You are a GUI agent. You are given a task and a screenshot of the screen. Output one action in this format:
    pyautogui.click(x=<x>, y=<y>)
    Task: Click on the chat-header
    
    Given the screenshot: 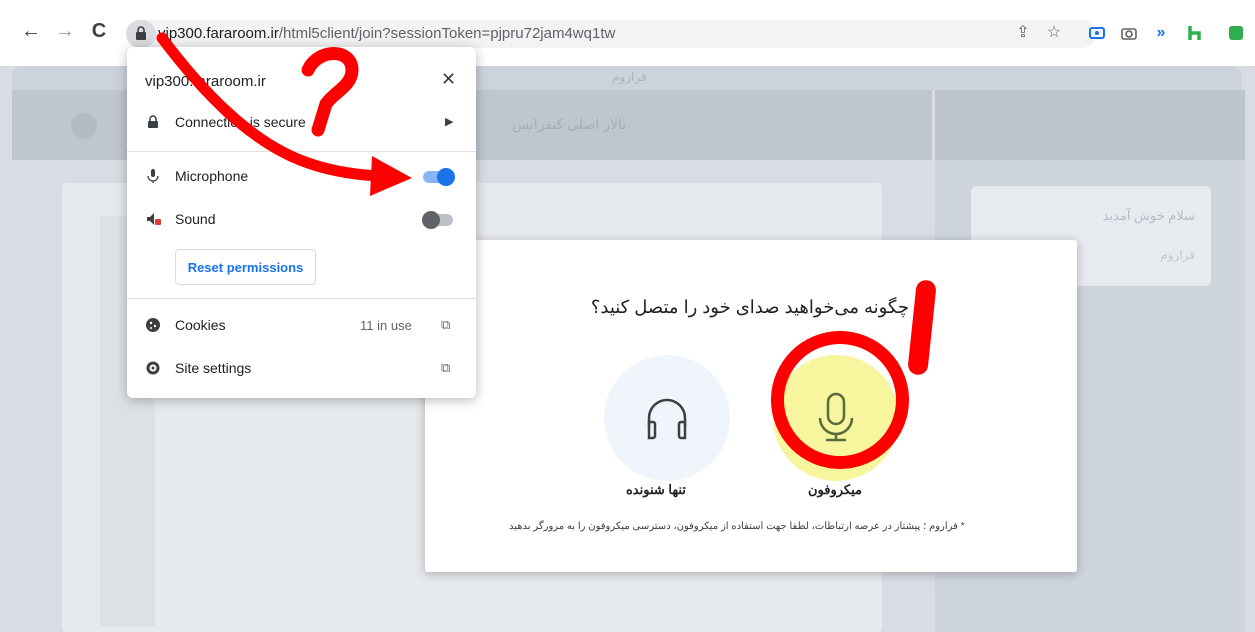 What is the action you would take?
    pyautogui.click(x=1090, y=125)
    